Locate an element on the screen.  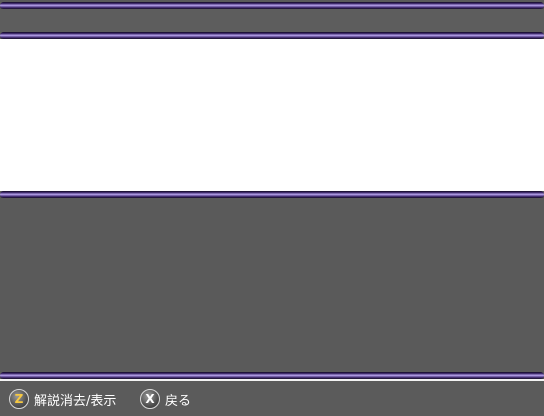
top-frame-bar is located at coordinates (272, 5).